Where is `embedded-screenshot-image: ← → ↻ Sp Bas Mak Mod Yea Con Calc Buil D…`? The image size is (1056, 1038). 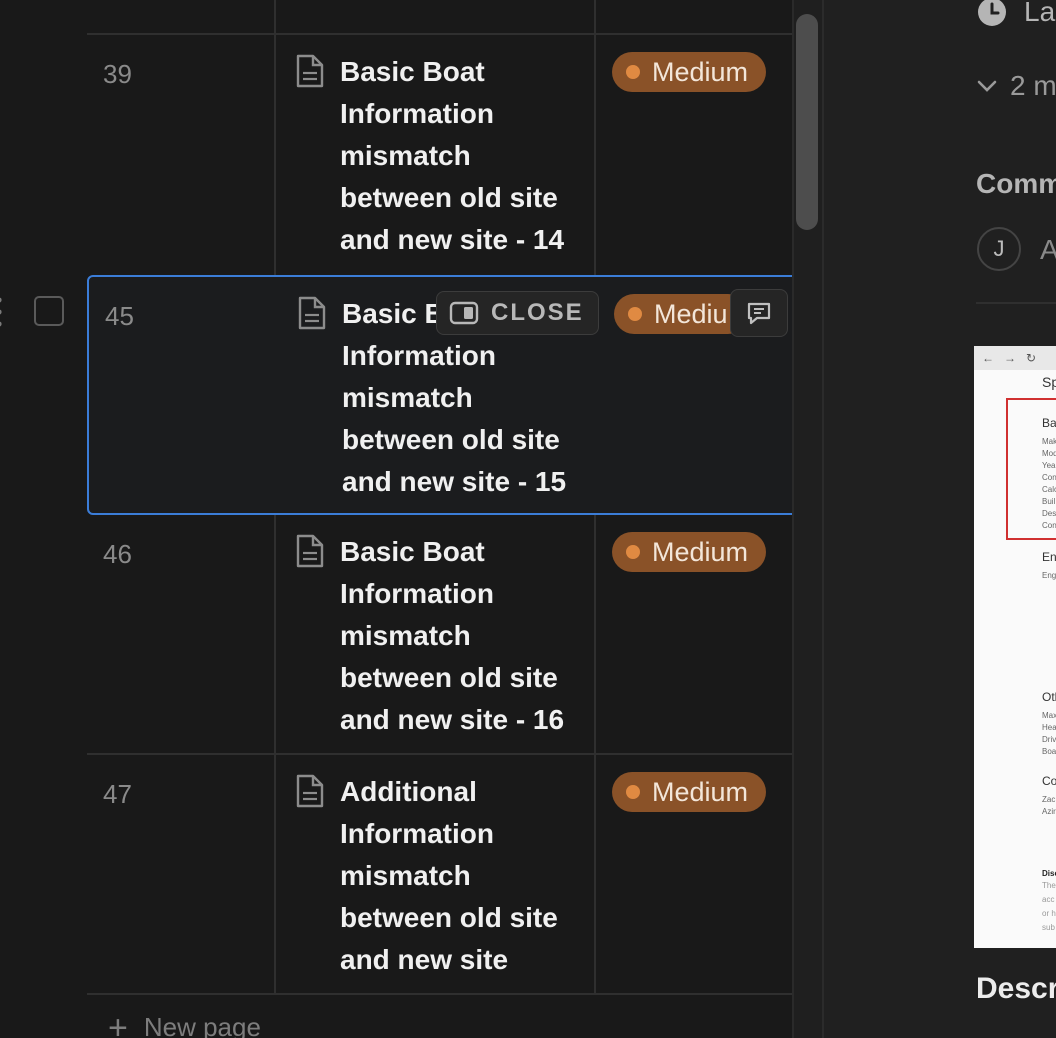 embedded-screenshot-image: ← → ↻ Sp Bas Mak Mod Yea Con Calc Buil D… is located at coordinates (1015, 647).